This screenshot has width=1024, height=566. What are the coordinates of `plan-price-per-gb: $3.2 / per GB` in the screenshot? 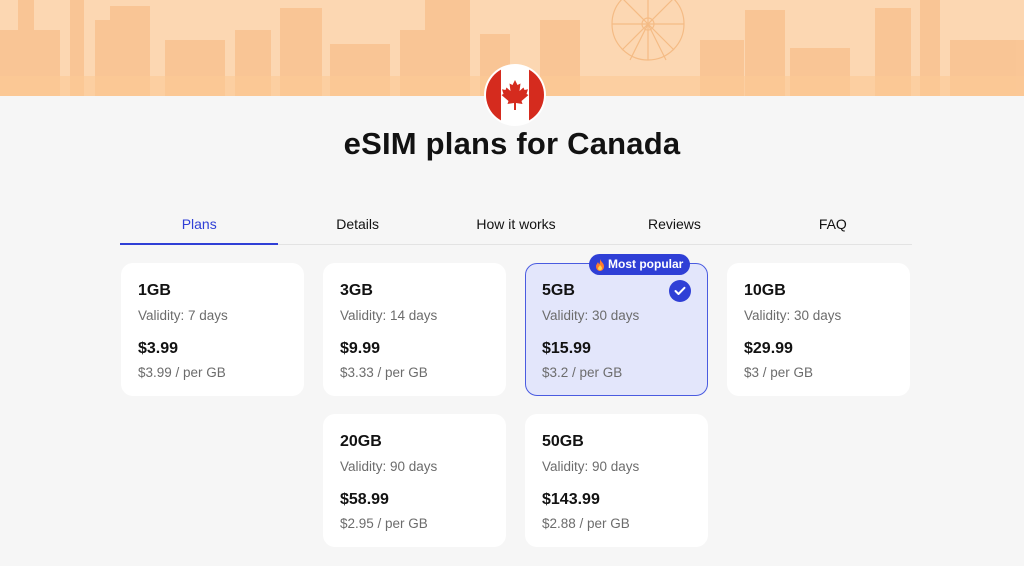 It's located at (582, 372).